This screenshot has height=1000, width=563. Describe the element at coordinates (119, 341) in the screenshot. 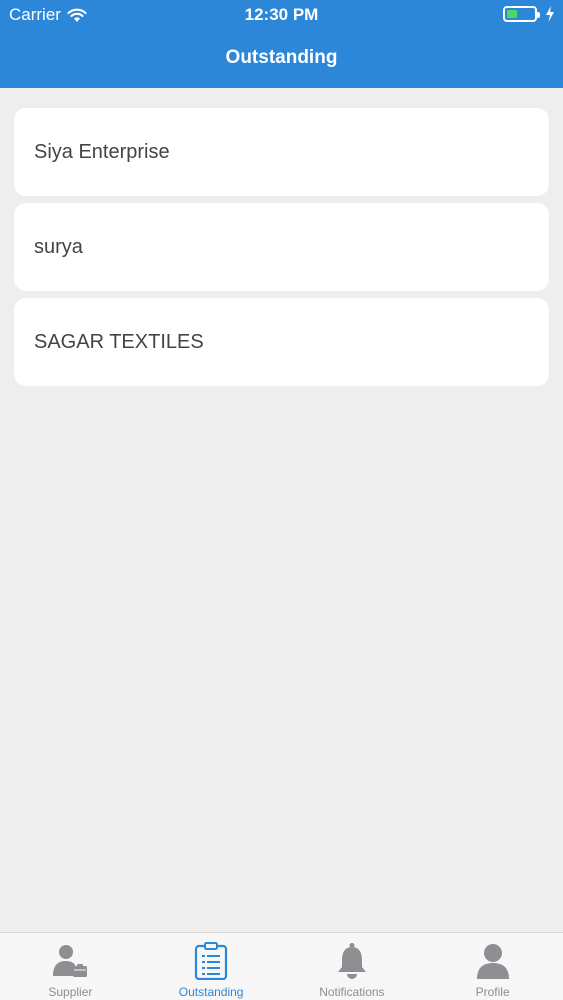

I see `supplier-name: SAGAR TEXTILES` at that location.